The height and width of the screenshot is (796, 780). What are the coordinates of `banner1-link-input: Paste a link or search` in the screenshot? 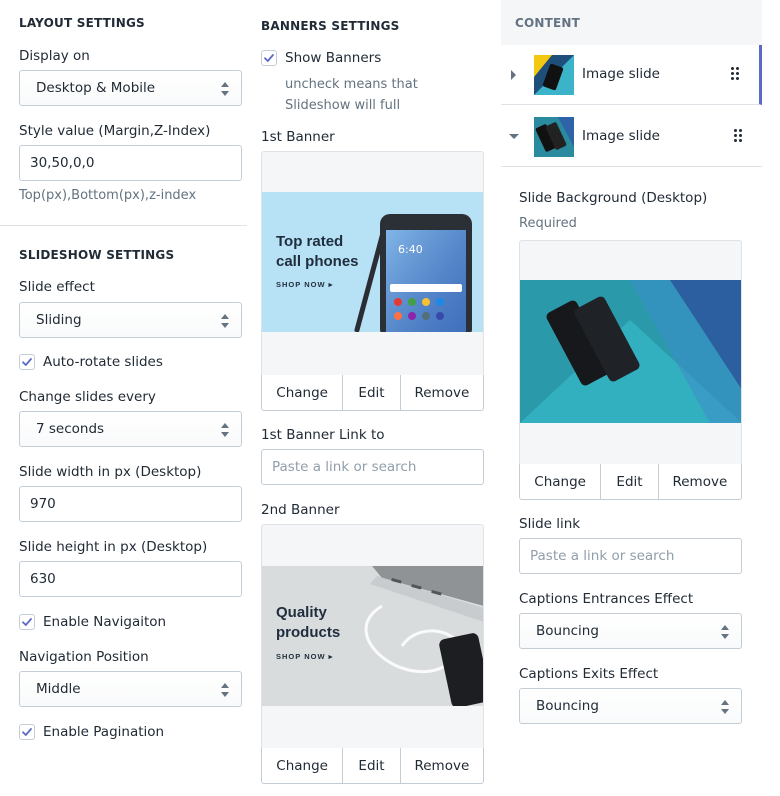 It's located at (372, 467).